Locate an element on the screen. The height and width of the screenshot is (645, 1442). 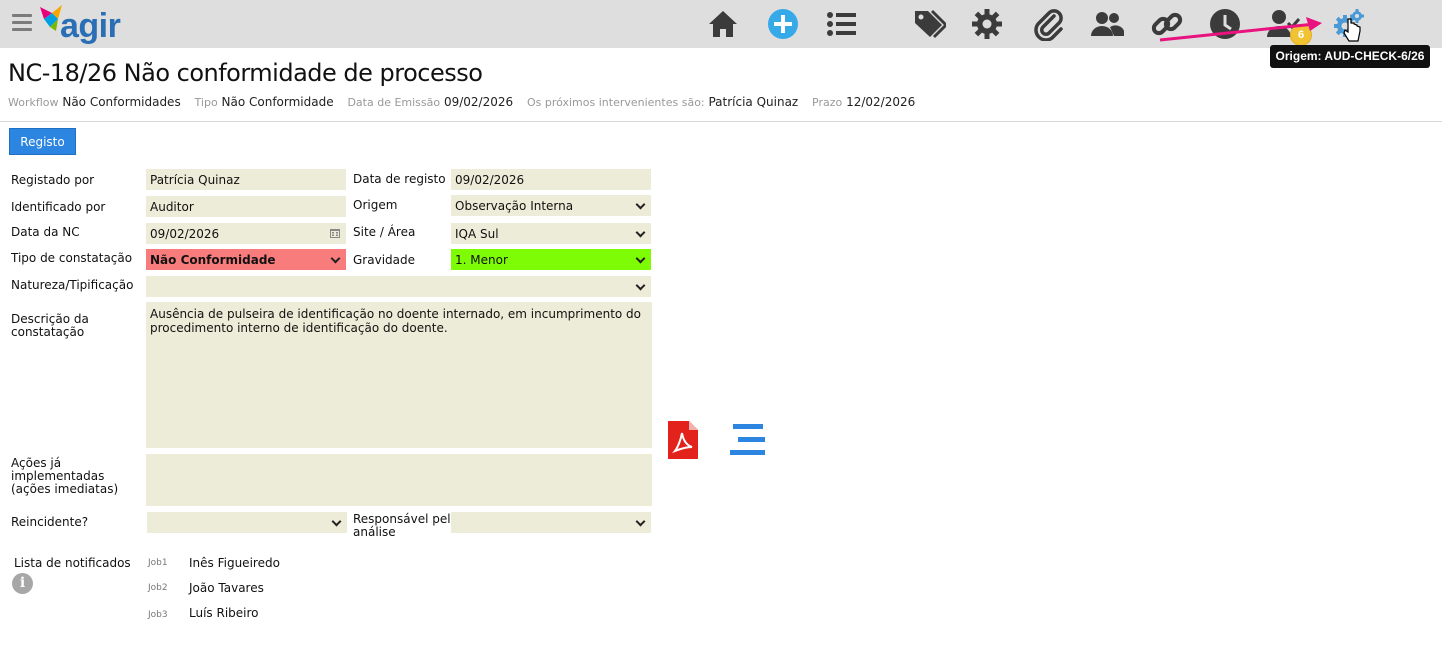
label-registado-por: Registado por is located at coordinates (53, 180).